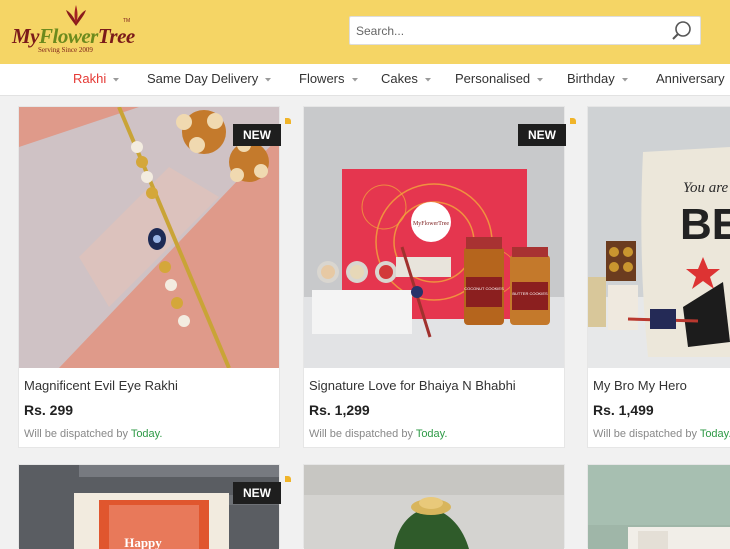  I want to click on product-price: Rs. 1,499, so click(623, 410).